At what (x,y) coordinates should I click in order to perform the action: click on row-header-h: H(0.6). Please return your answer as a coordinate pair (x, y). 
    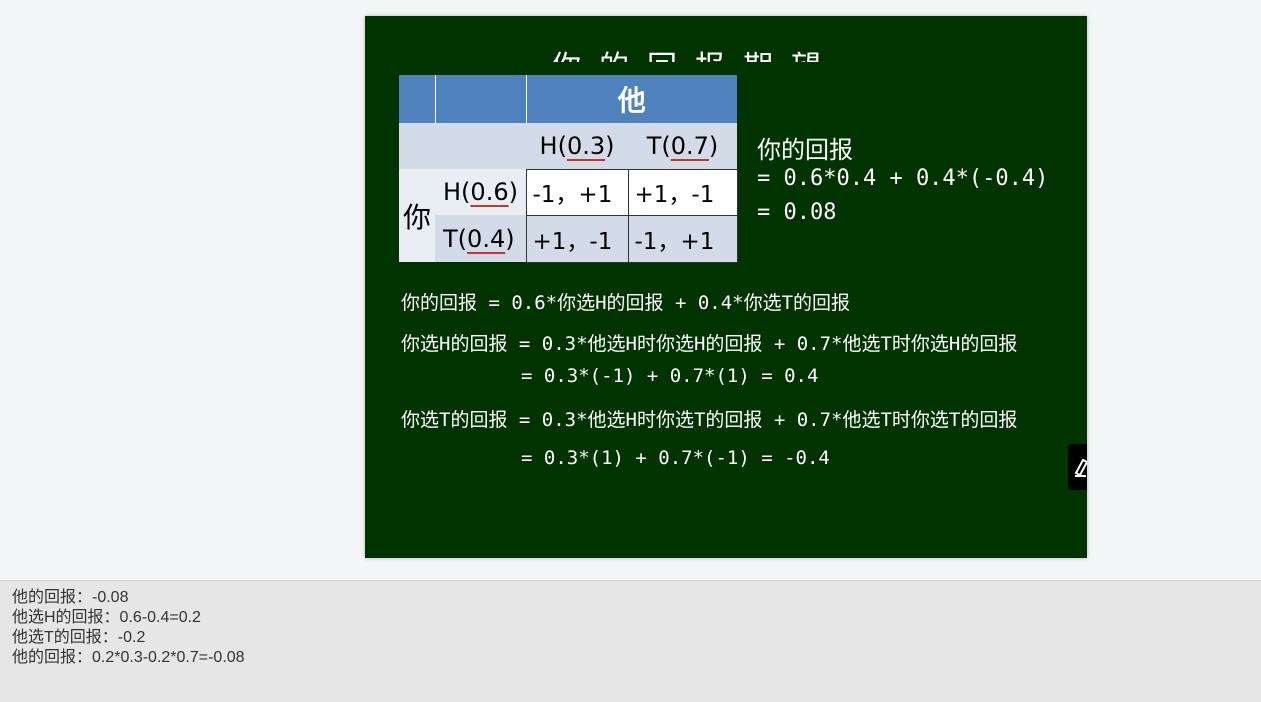
    Looking at the image, I should click on (480, 192).